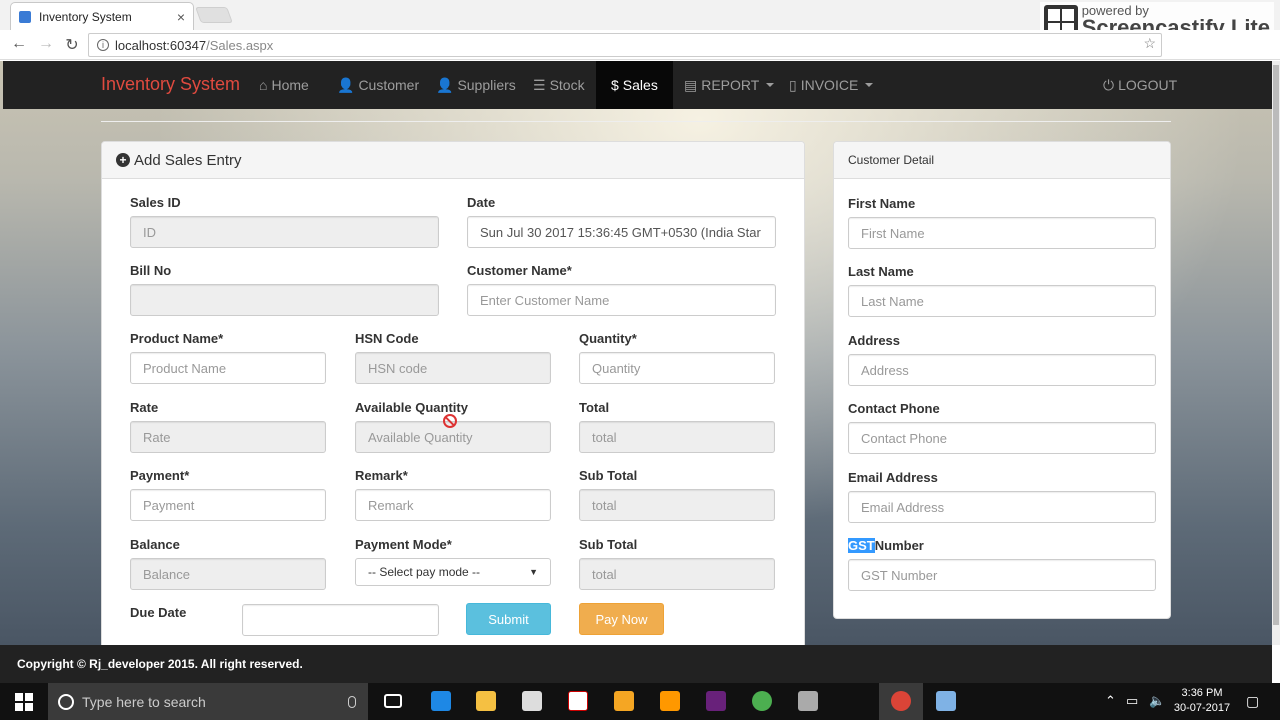 The height and width of the screenshot is (720, 1280). What do you see at coordinates (144, 407) in the screenshot?
I see `rate-label: Rate` at bounding box center [144, 407].